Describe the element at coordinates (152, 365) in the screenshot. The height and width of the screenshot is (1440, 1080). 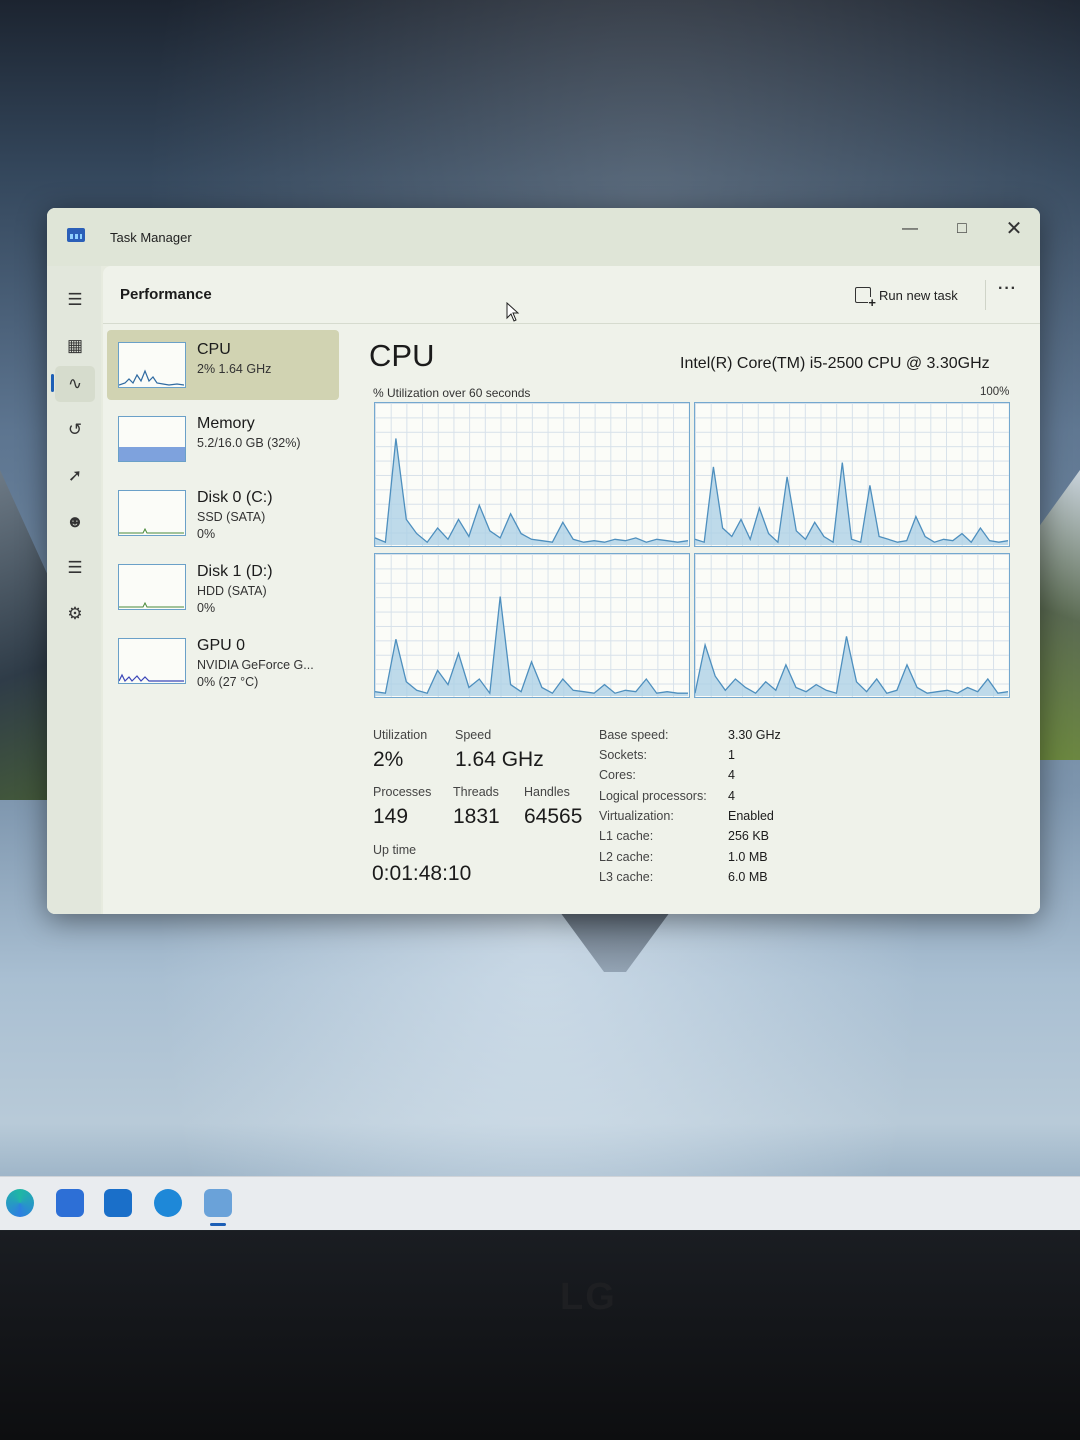
I see `cpu-thumbnail` at that location.